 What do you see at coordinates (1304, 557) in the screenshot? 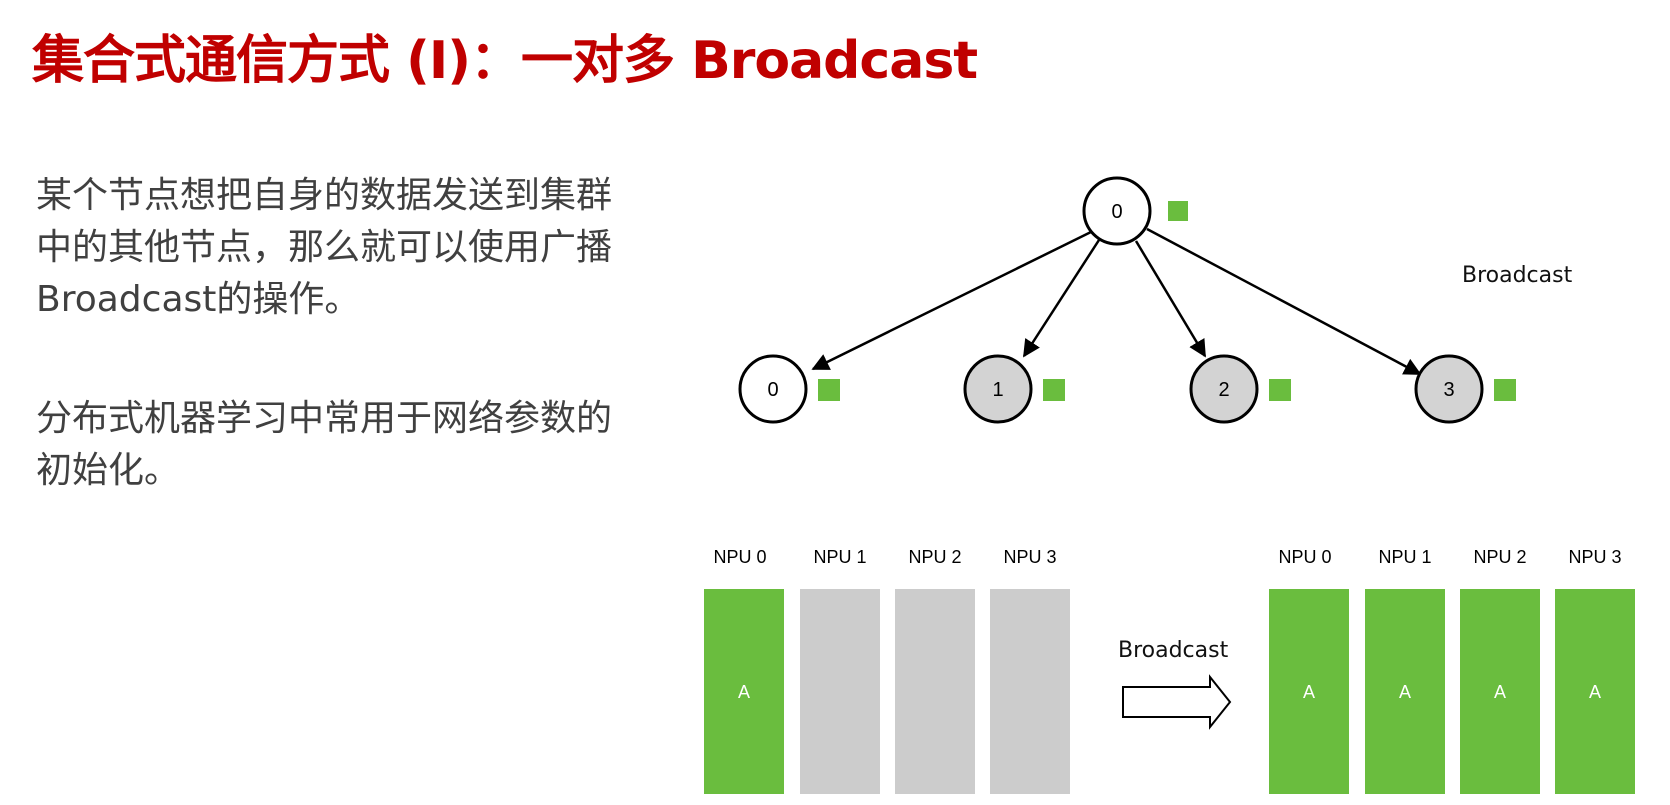
I see `after-npu0-label: NPU 0` at bounding box center [1304, 557].